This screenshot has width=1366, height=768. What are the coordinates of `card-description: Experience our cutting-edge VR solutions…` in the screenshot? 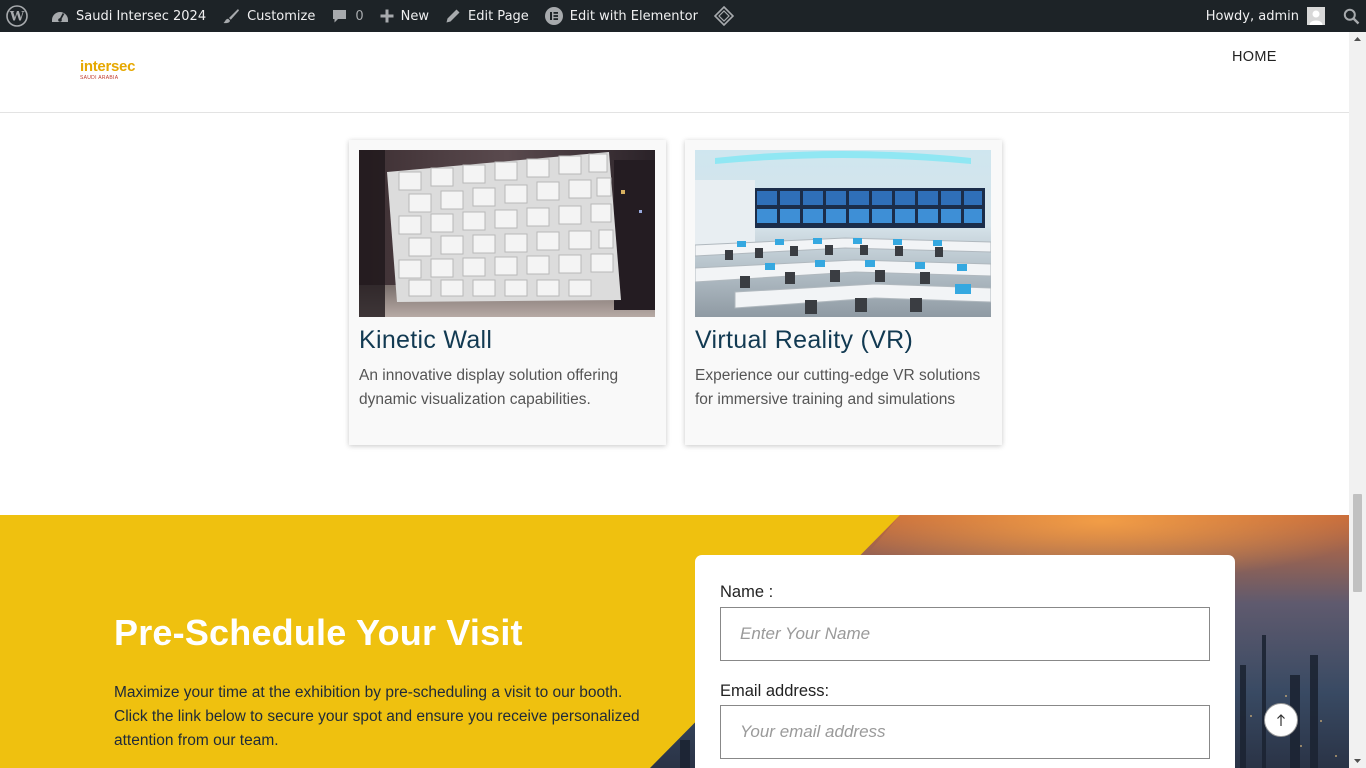 It's located at (838, 387).